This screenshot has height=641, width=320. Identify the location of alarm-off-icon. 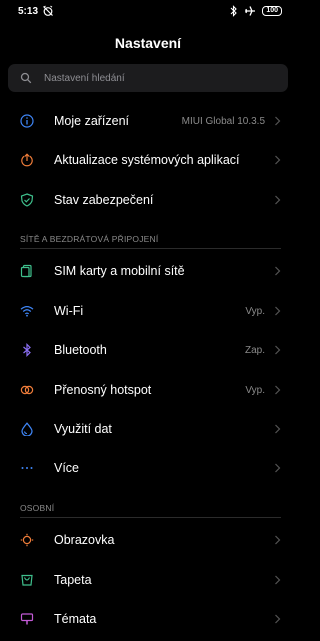
(48, 11).